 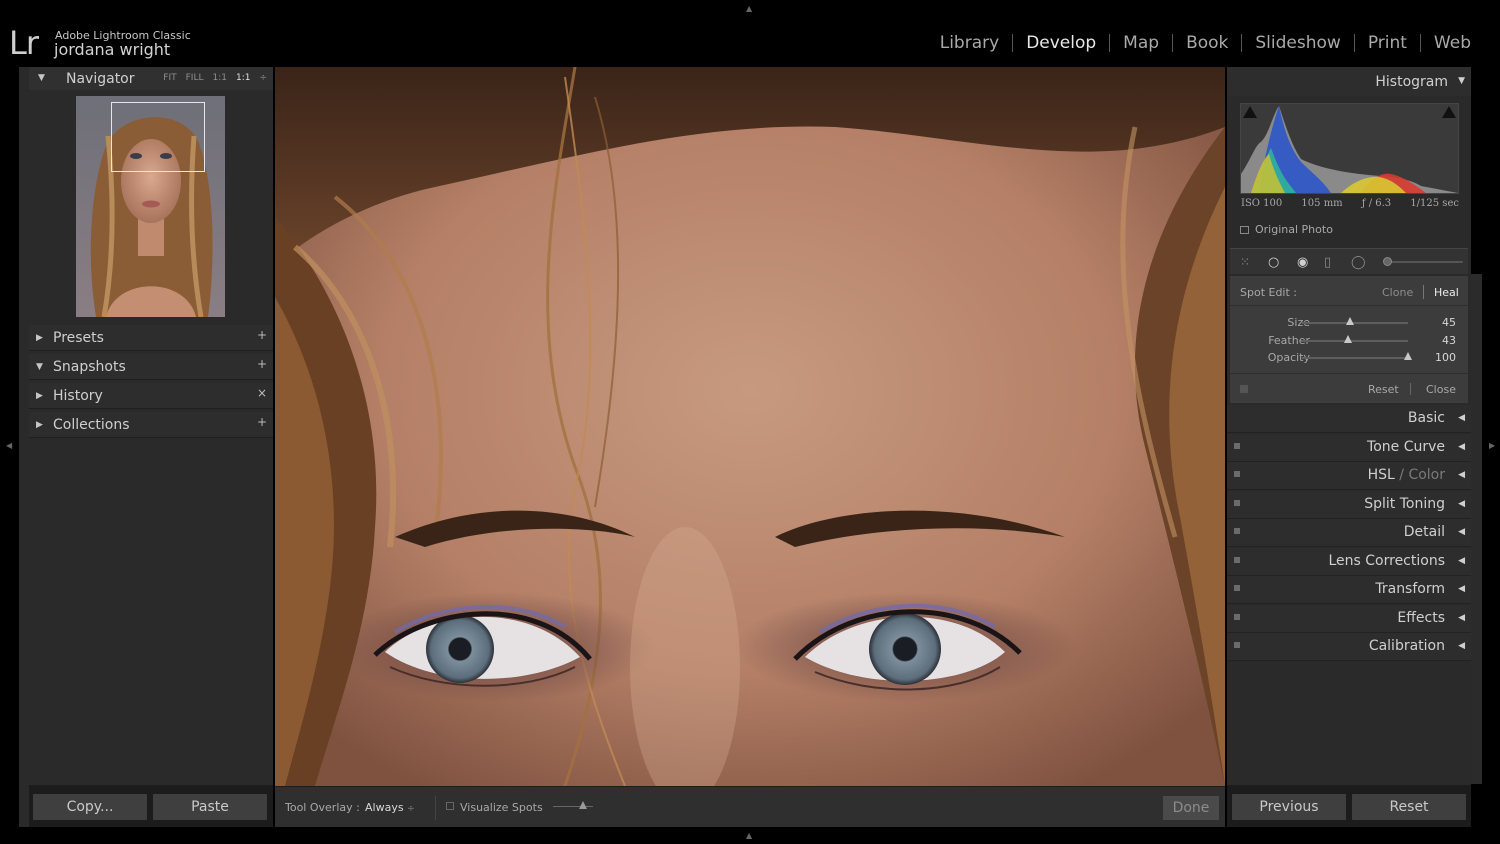 I want to click on left-panel-footer: Copy... Paste, so click(x=151, y=806).